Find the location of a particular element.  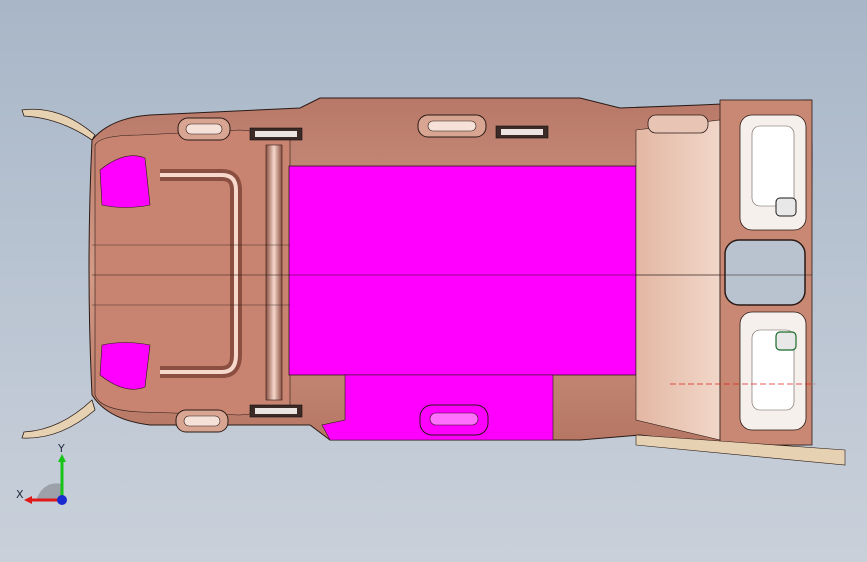

handle-rear-top is located at coordinates (678, 124).